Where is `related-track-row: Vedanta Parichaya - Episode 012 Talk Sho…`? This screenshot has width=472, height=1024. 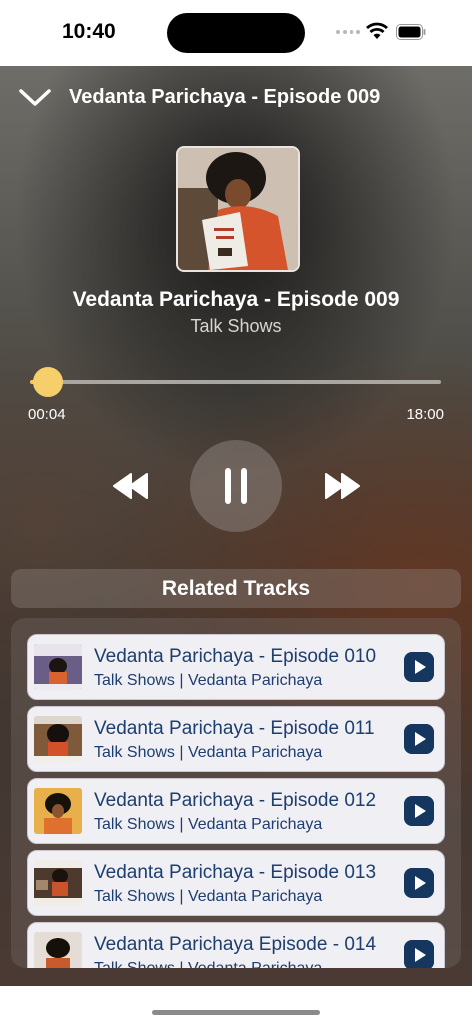
related-track-row: Vedanta Parichaya - Episode 012 Talk Sho… is located at coordinates (236, 811).